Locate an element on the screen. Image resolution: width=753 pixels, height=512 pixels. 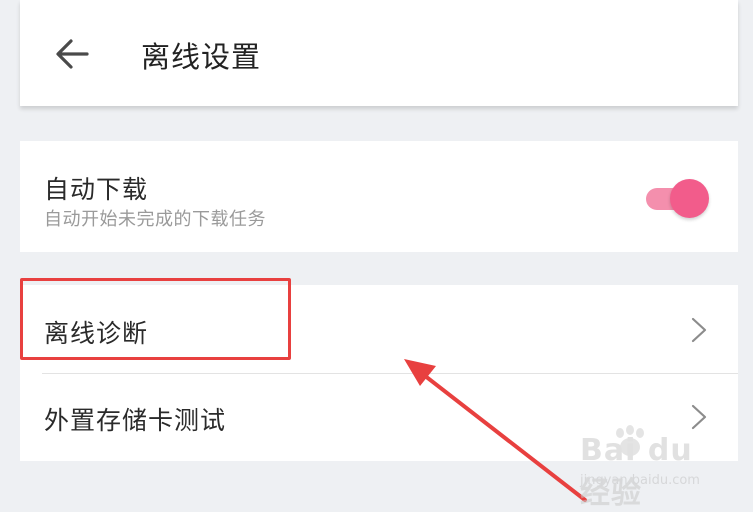
watermark: Bai du 经验 jingyan.baidu.com is located at coordinates (655, 468).